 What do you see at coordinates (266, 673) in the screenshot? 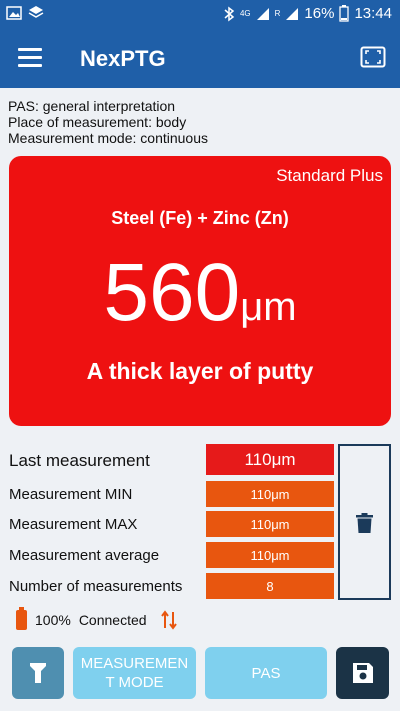
I see `pas-button: PAS` at bounding box center [266, 673].